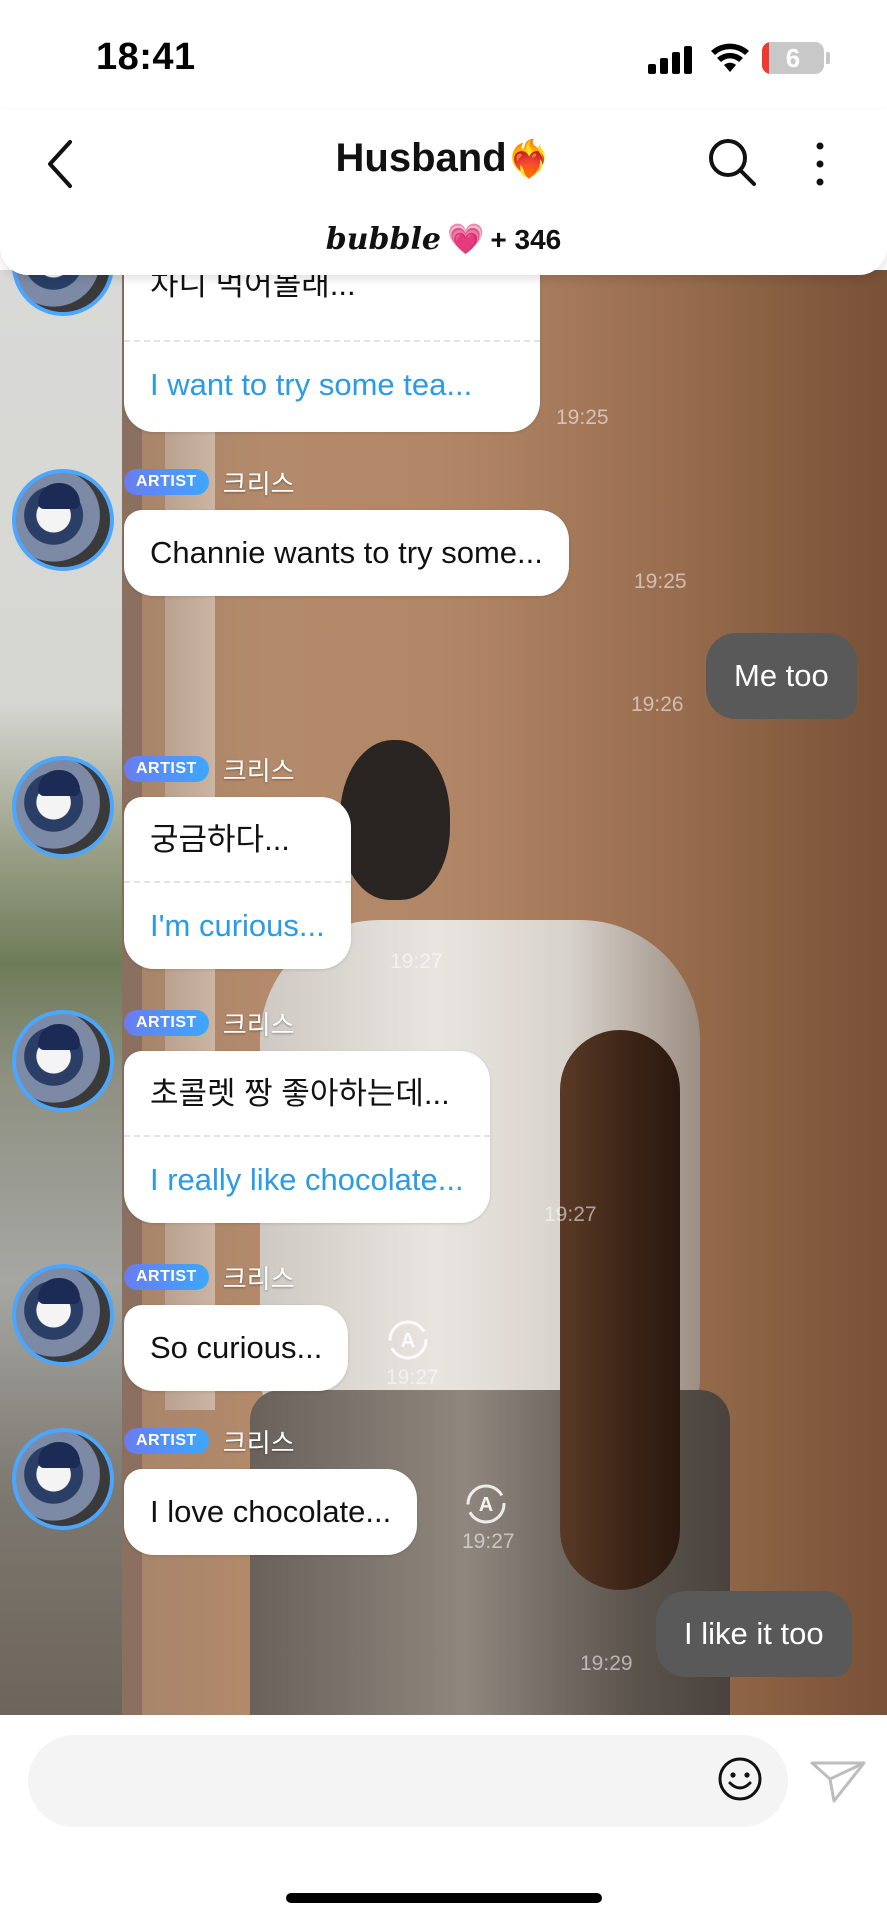 This screenshot has width=887, height=1920. What do you see at coordinates (820, 164) in the screenshot?
I see `more-vertical-icon` at bounding box center [820, 164].